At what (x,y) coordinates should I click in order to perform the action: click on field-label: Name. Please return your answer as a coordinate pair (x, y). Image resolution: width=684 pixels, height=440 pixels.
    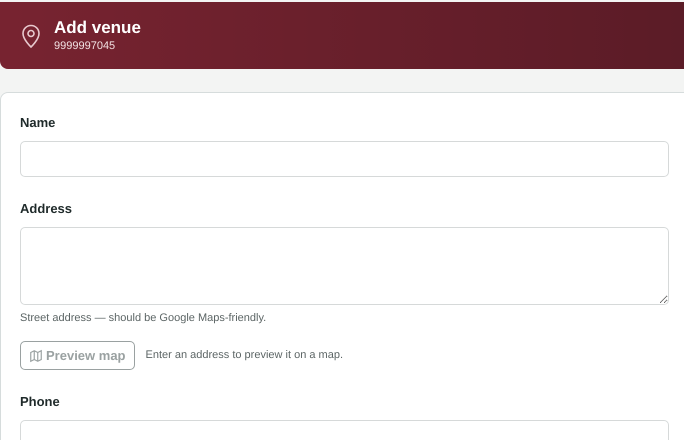
    Looking at the image, I should click on (38, 123).